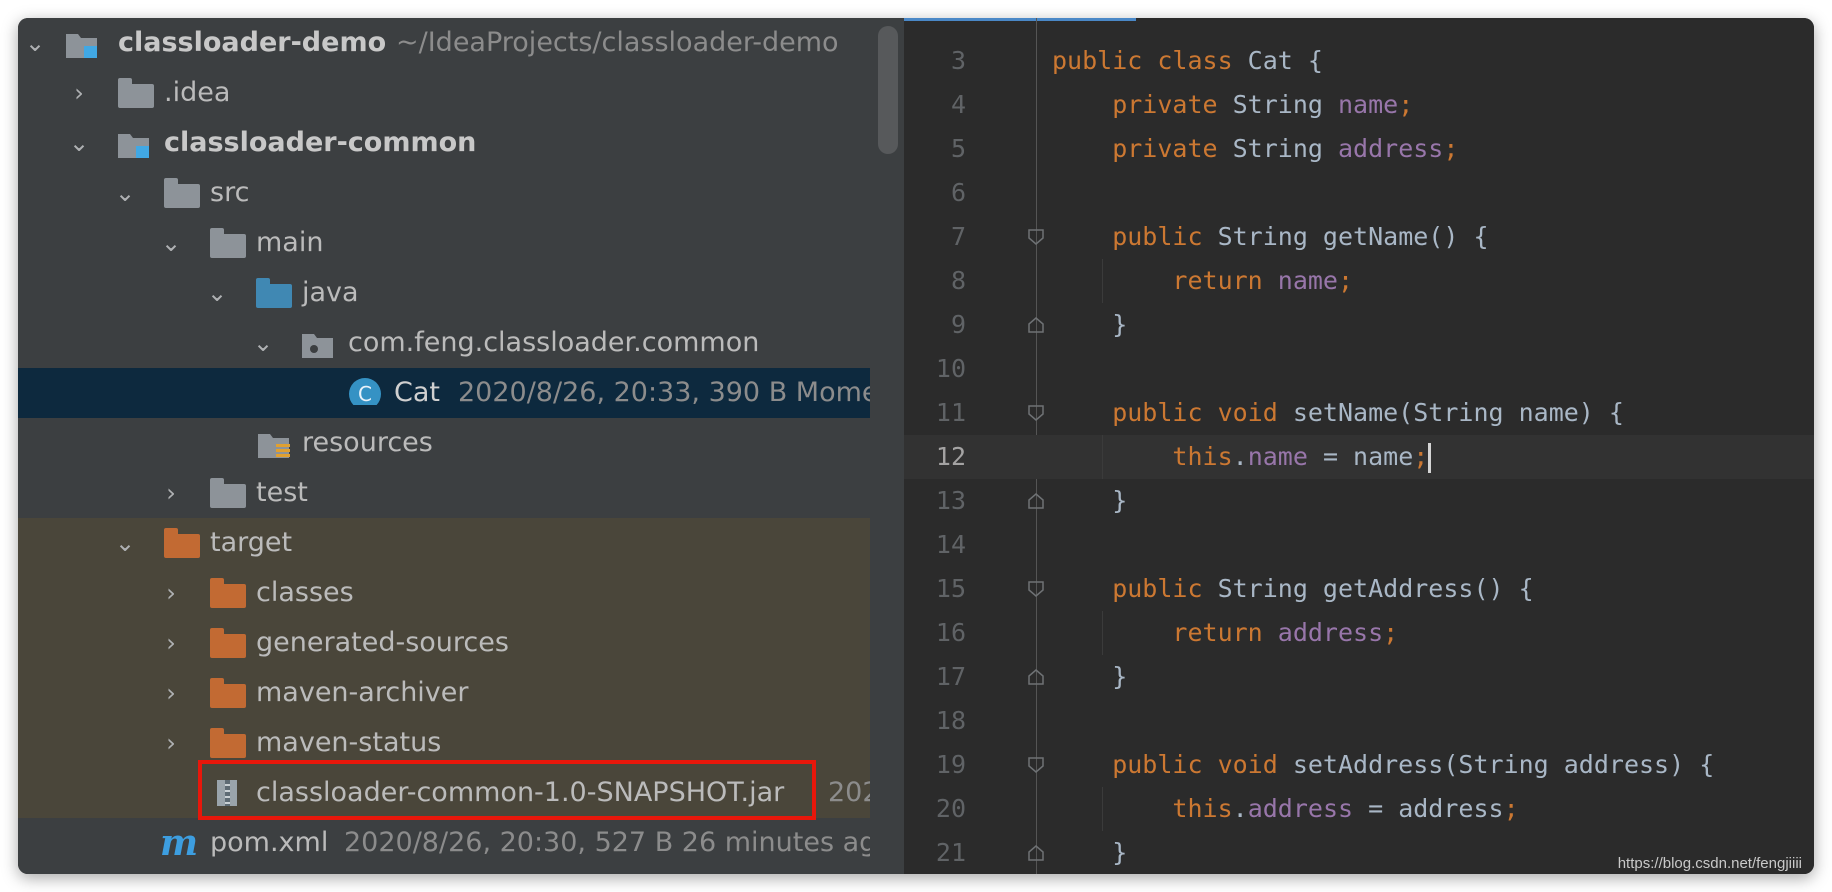 The image size is (1832, 892). I want to click on code-line: 12 this.name = name;, so click(1359, 457).